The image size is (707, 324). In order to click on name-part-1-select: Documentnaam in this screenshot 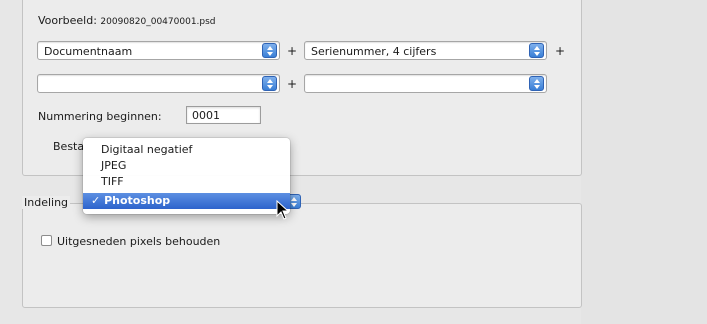, I will do `click(158, 50)`.